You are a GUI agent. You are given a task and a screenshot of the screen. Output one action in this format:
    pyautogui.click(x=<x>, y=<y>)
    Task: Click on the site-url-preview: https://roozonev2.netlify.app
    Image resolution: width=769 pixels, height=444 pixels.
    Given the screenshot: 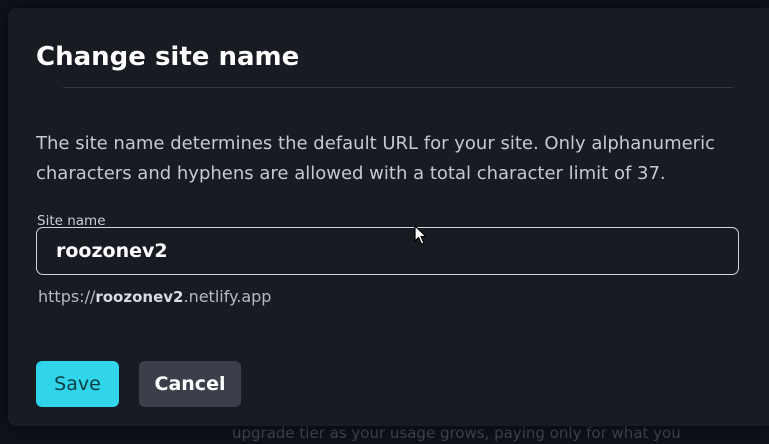 What is the action you would take?
    pyautogui.click(x=154, y=296)
    